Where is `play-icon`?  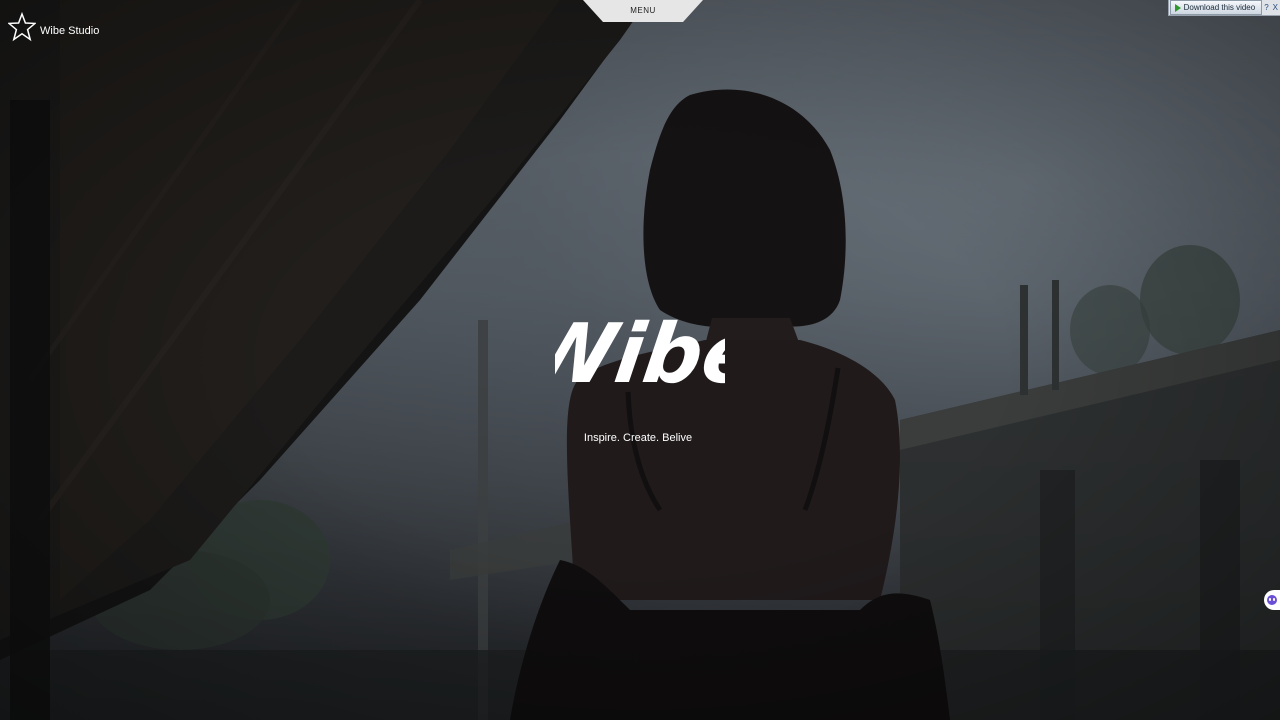 play-icon is located at coordinates (1177, 7).